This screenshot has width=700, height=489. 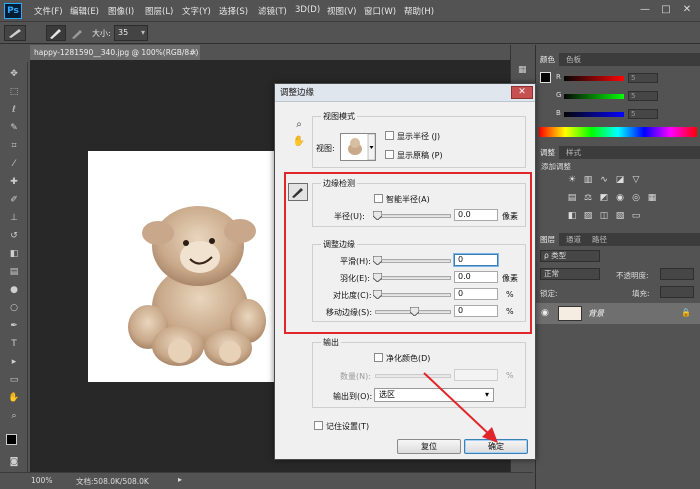 I want to click on menu-filter: 滤镜(T), so click(x=272, y=11).